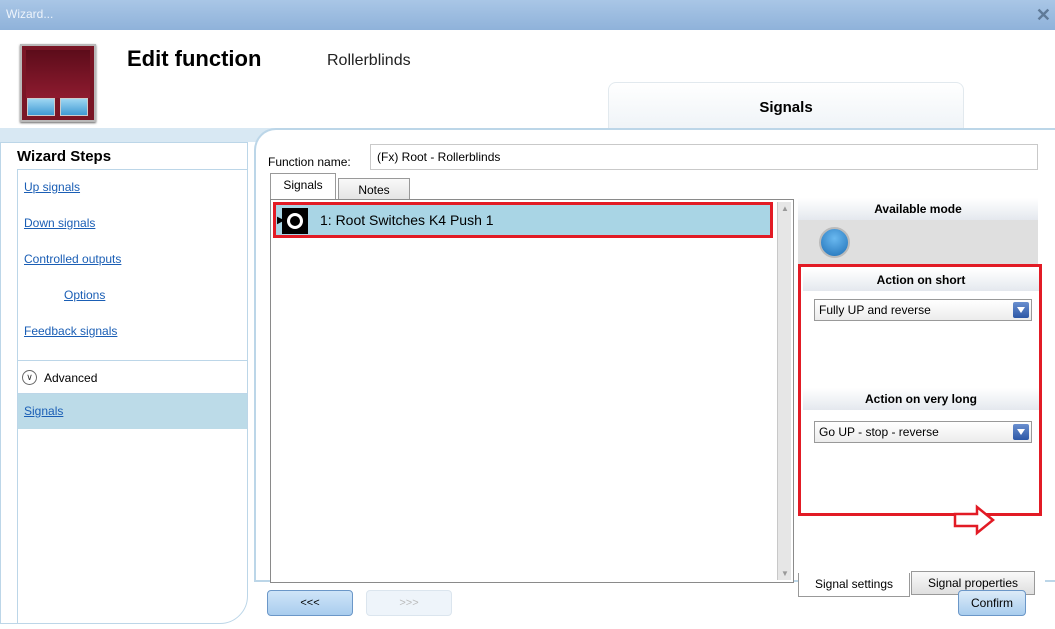 The height and width of the screenshot is (629, 1055). I want to click on step-down-signals: Down signals, so click(59, 223).